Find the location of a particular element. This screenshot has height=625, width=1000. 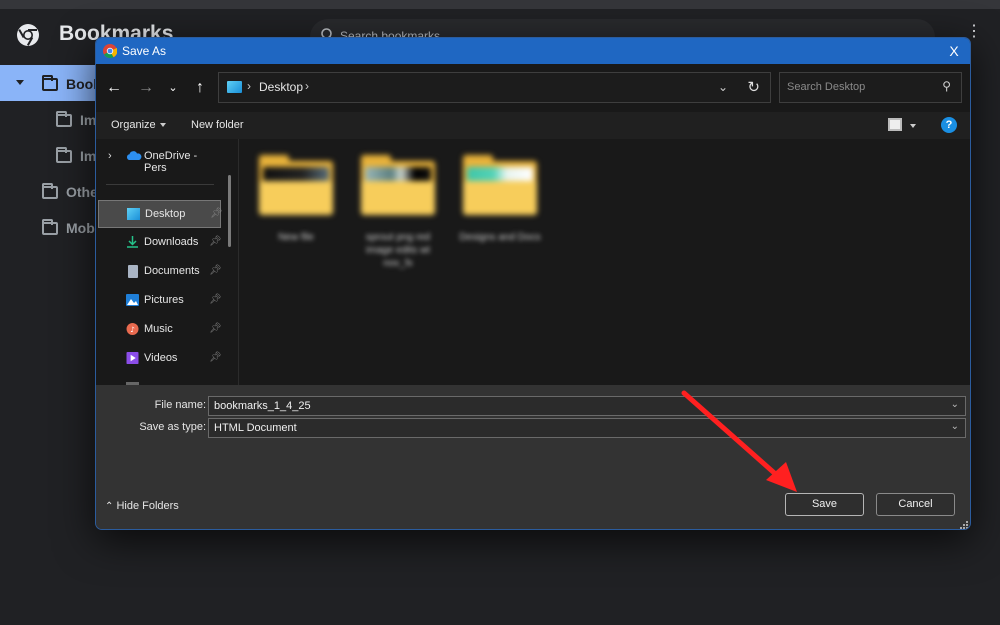

tree-item-label: Othe is located at coordinates (82, 192).